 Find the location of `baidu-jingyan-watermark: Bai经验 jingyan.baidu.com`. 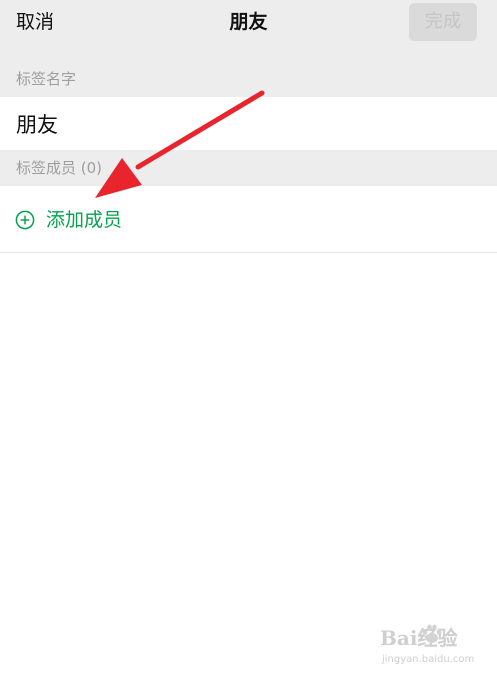

baidu-jingyan-watermark: Bai经验 jingyan.baidu.com is located at coordinates (436, 647).